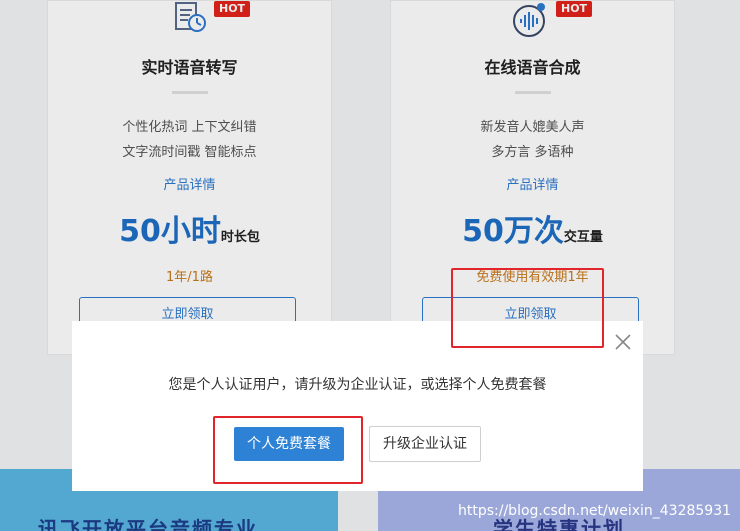 Image resolution: width=740 pixels, height=531 pixels. What do you see at coordinates (425, 444) in the screenshot?
I see `upgrade-enterprise-button: 升级企业认证` at bounding box center [425, 444].